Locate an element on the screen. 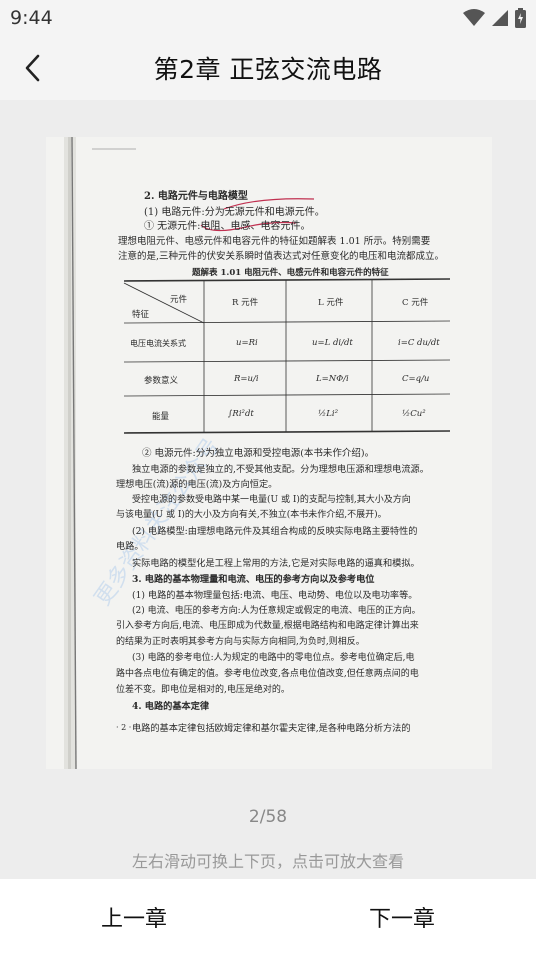  doc-paragraph: 独立电源的参数是独立的,不受其他支配。分为理想电压源和理想电流源。 is located at coordinates (280, 469).